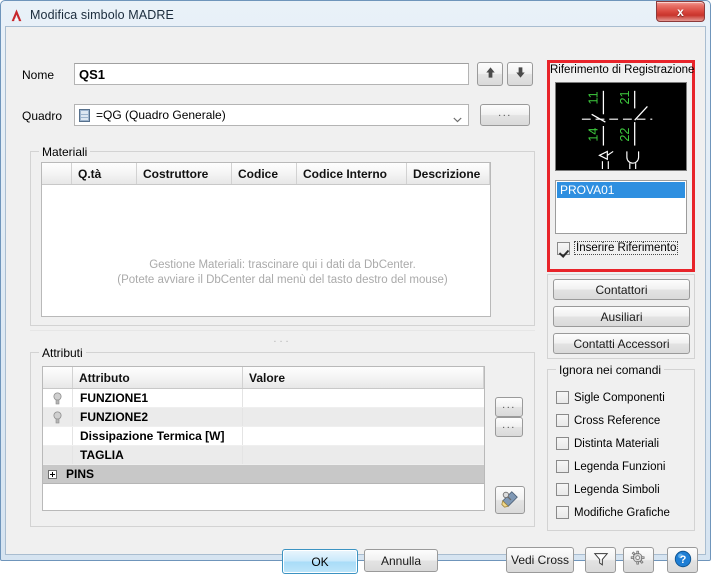 This screenshot has height=574, width=711. I want to click on checkbox-cross-reference: Cross Reference, so click(608, 420).